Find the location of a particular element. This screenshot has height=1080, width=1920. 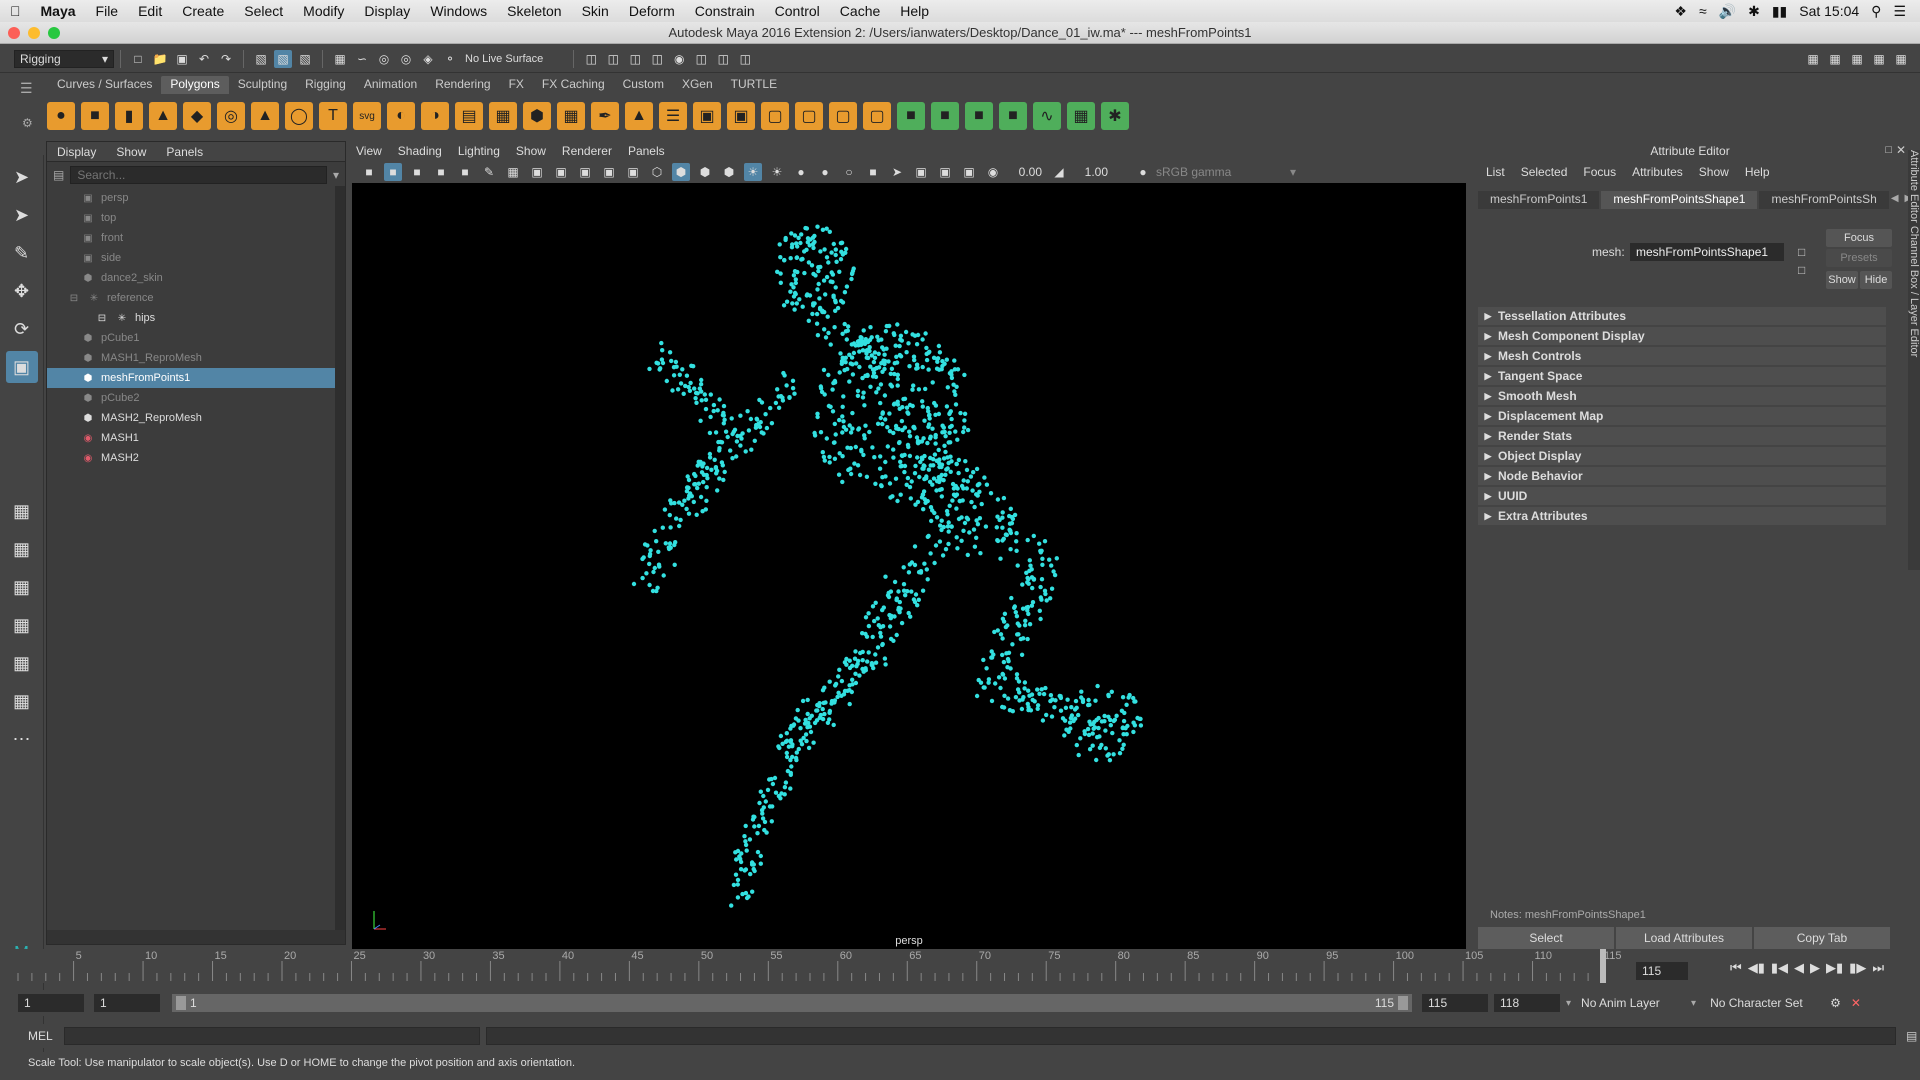

two-d-pan-zoom-icon: ■ is located at coordinates (465, 172).